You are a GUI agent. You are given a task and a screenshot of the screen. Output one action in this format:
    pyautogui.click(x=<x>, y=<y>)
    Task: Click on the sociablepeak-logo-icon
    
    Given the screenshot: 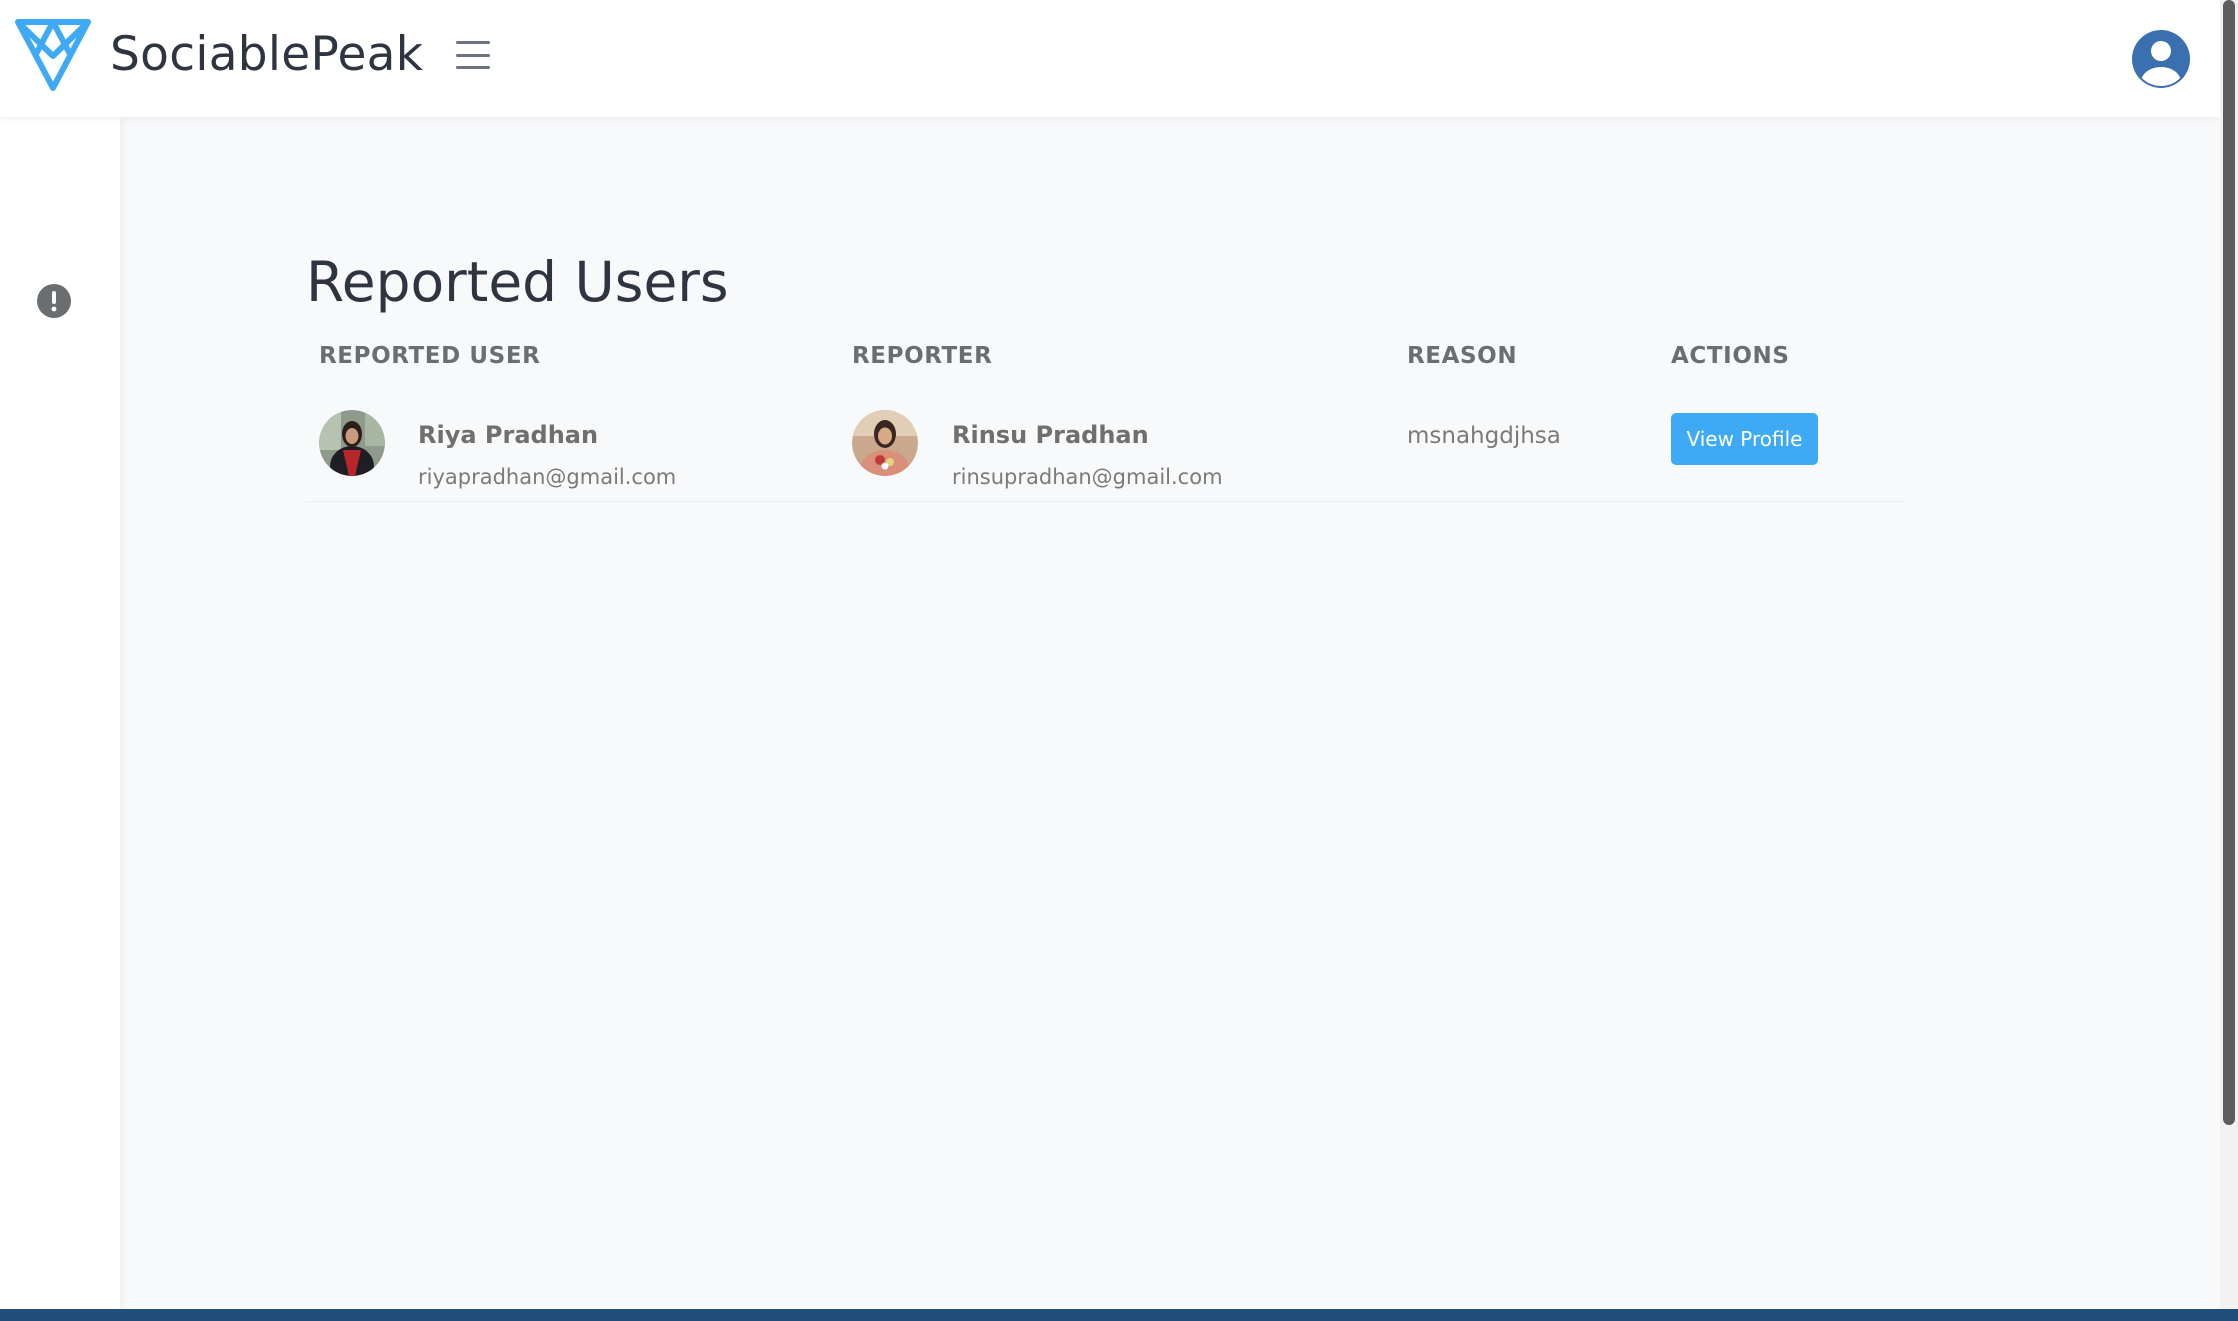 What is the action you would take?
    pyautogui.click(x=53, y=55)
    